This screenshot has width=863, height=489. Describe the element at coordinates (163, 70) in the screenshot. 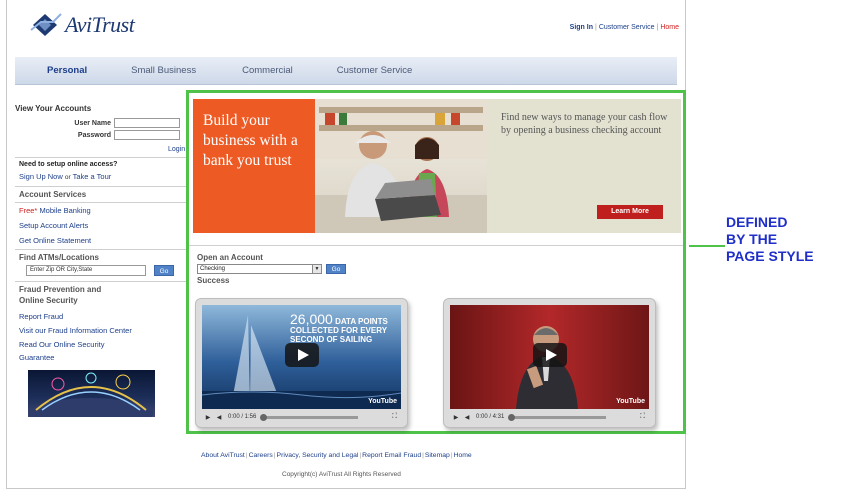

I see `tab-small-business: Small Business` at that location.